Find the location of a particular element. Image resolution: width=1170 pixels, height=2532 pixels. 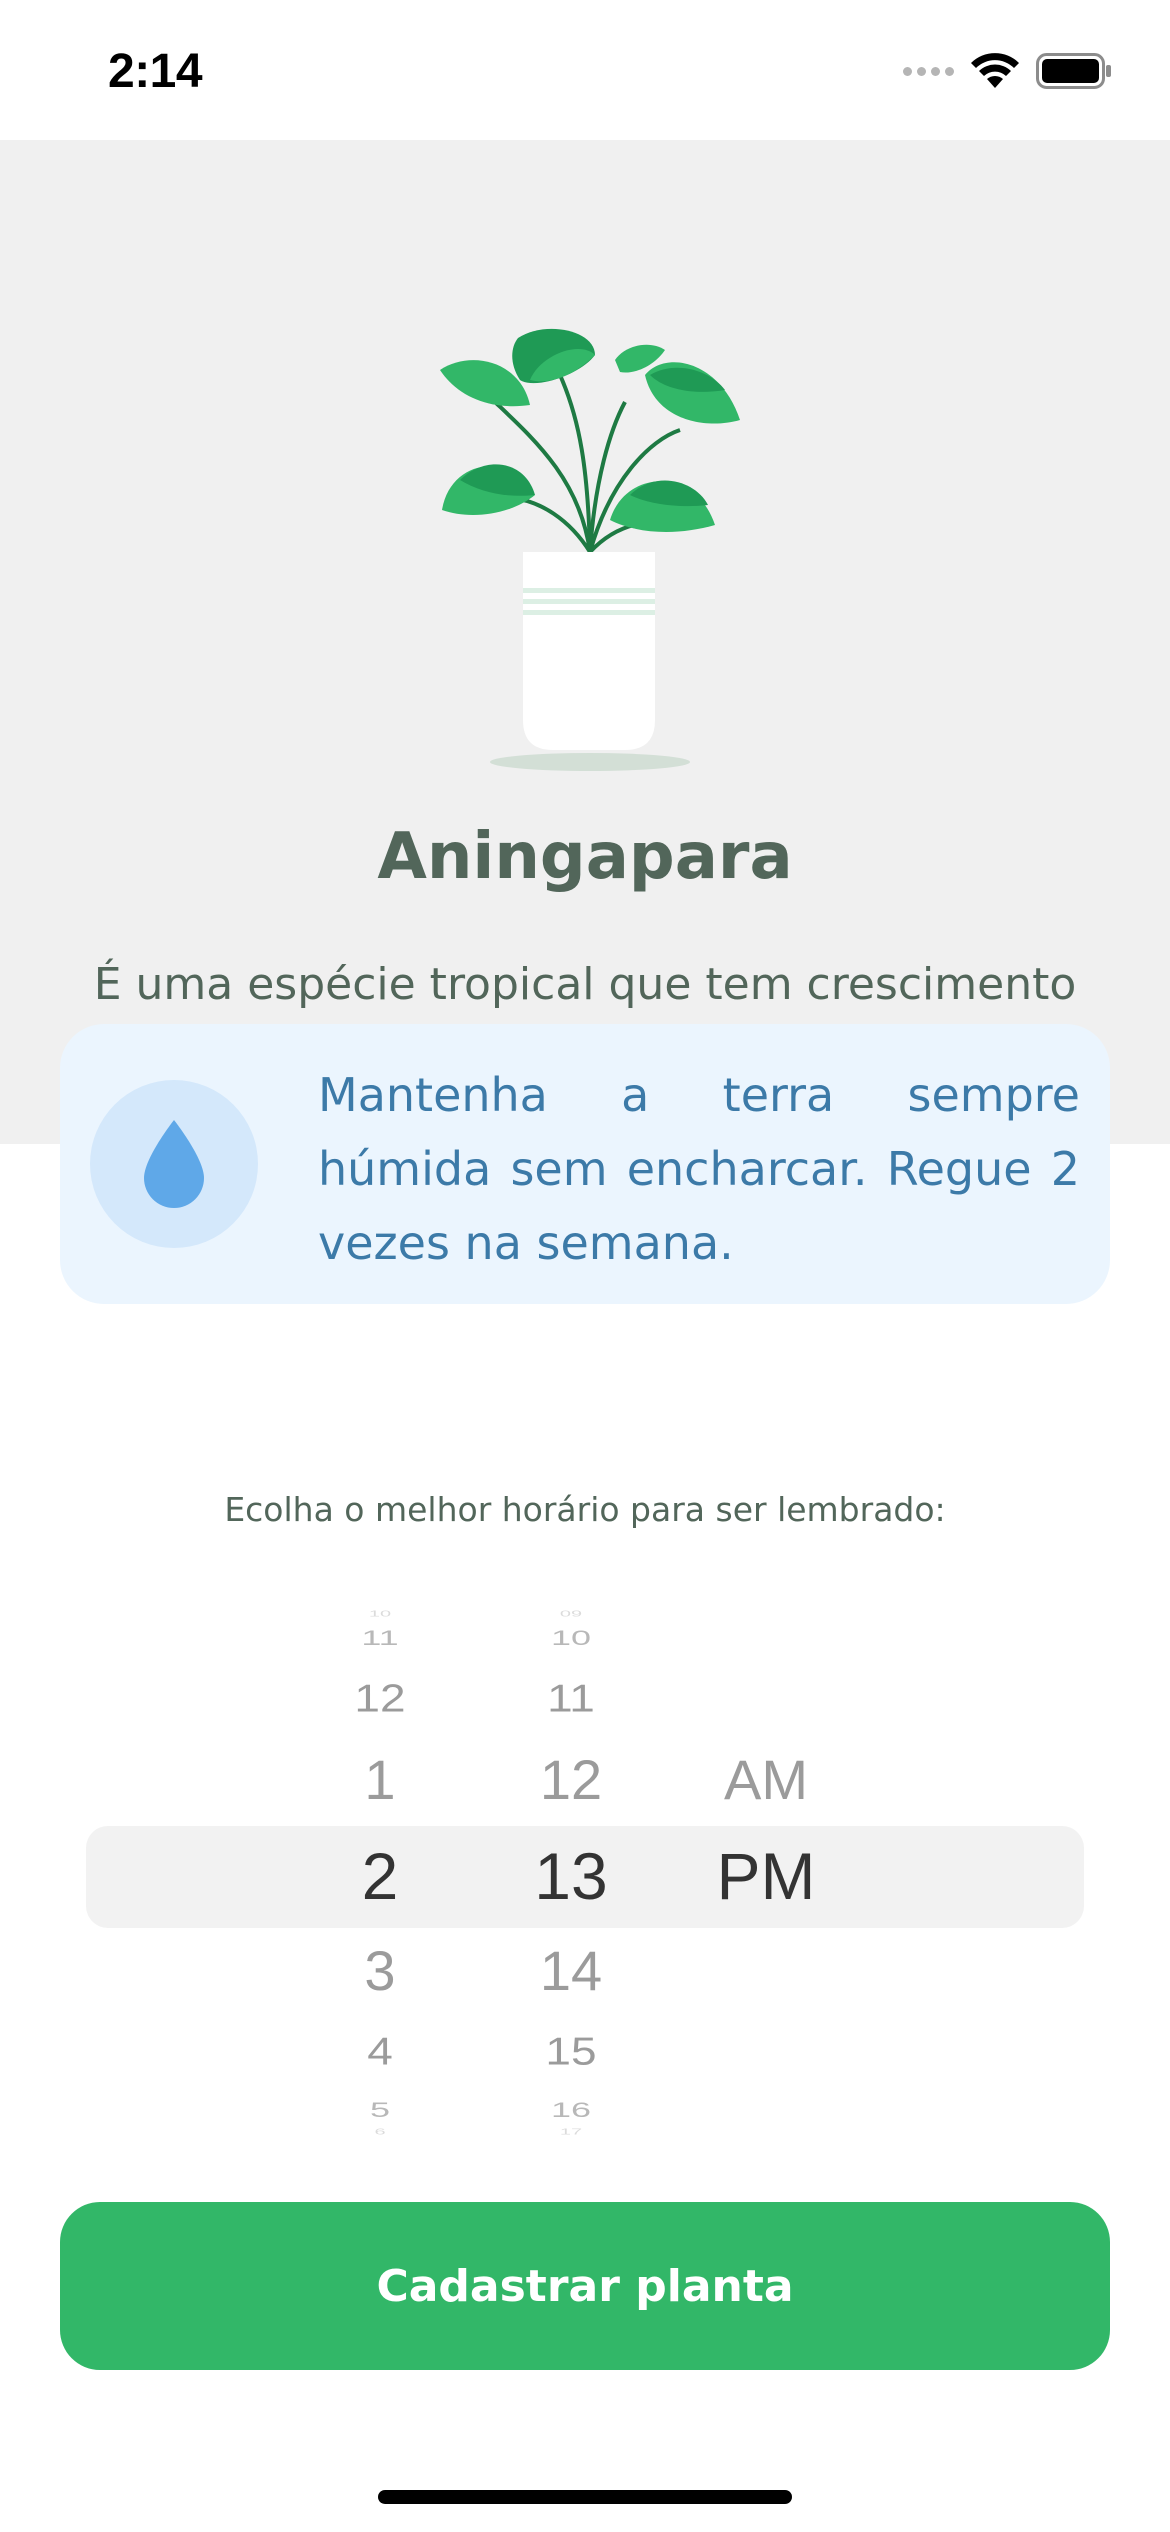

status-icons is located at coordinates (1007, 71).